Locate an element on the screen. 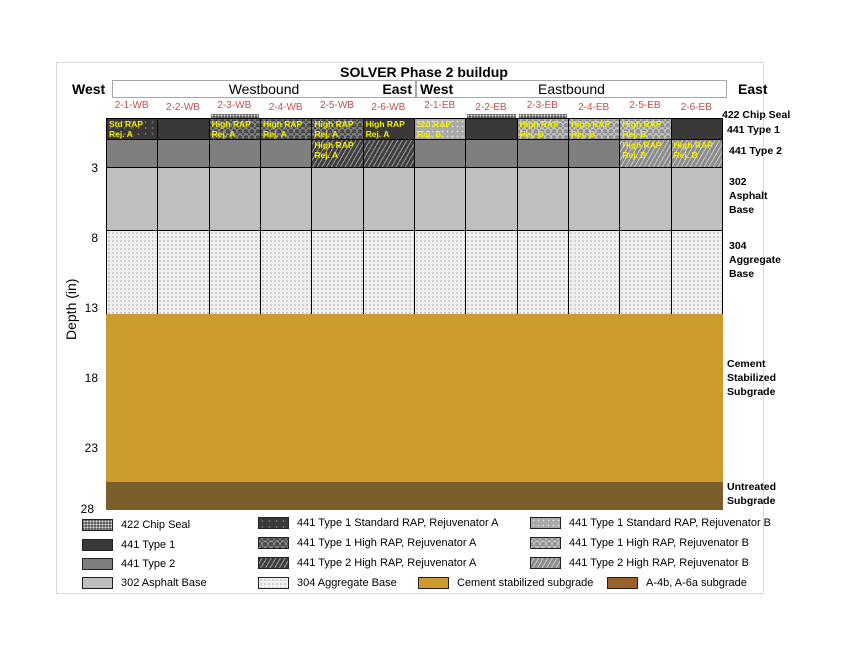 The width and height of the screenshot is (848, 655). legend-label: 422 Chip Seal is located at coordinates (156, 525).